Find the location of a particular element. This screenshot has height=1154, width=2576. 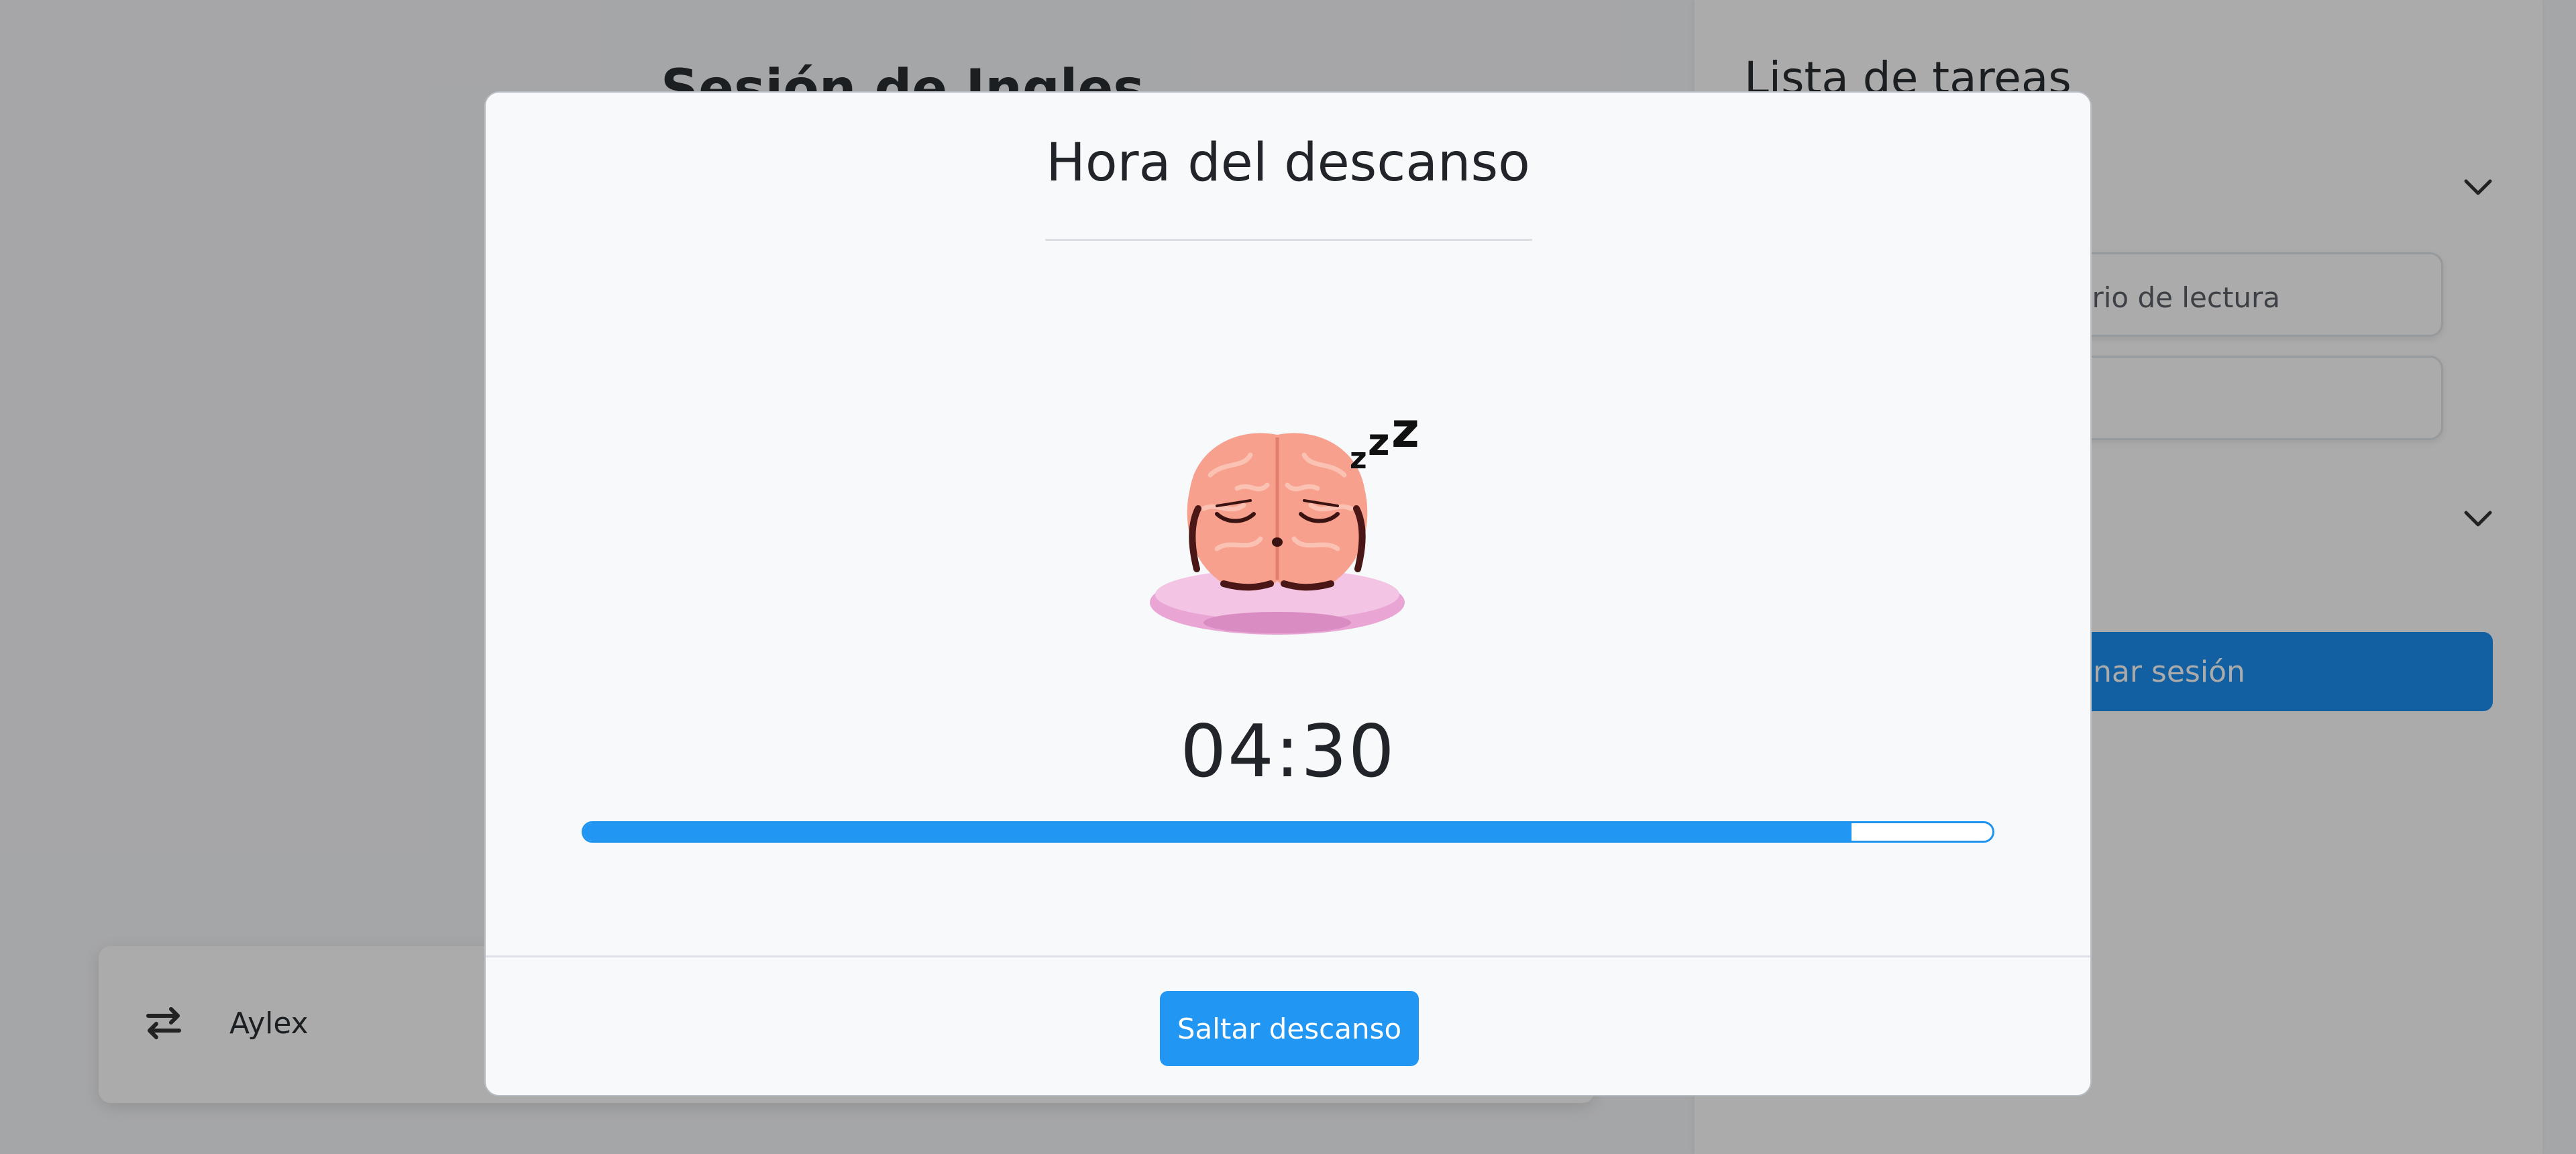

break-timer: 04:30 is located at coordinates (1288, 752).